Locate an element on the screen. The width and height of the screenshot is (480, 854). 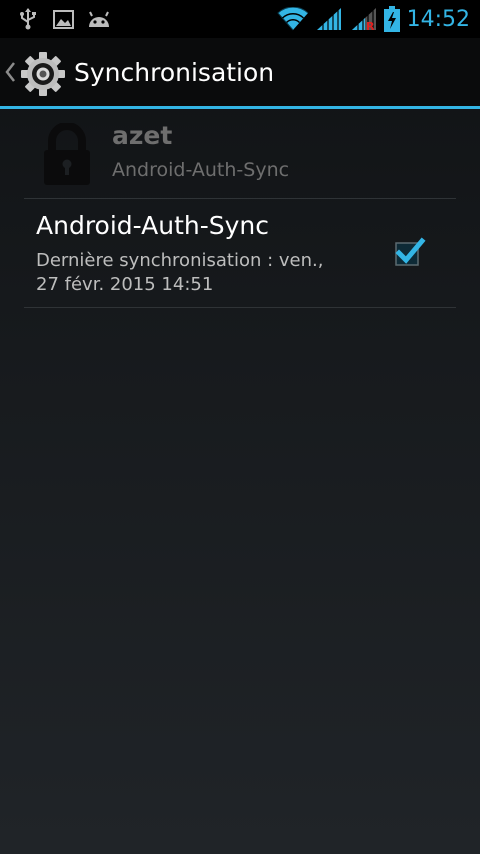
status-bar: R 14:52 is located at coordinates (240, 19).